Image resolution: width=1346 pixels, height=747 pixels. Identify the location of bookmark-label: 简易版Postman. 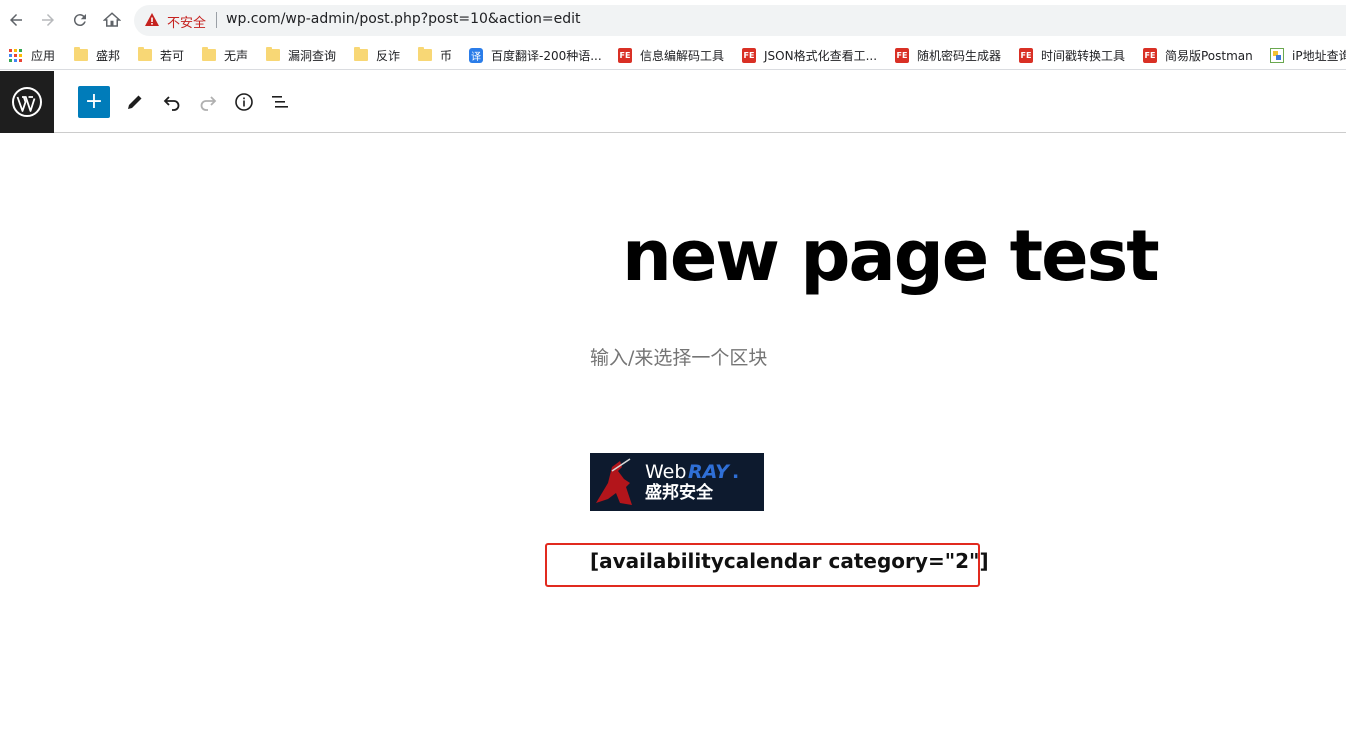
(1209, 55).